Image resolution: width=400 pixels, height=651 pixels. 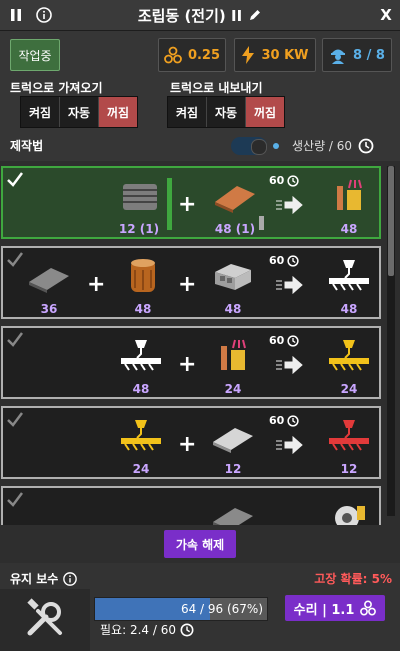 What do you see at coordinates (285, 55) in the screenshot?
I see `power-value: 30 KW` at bounding box center [285, 55].